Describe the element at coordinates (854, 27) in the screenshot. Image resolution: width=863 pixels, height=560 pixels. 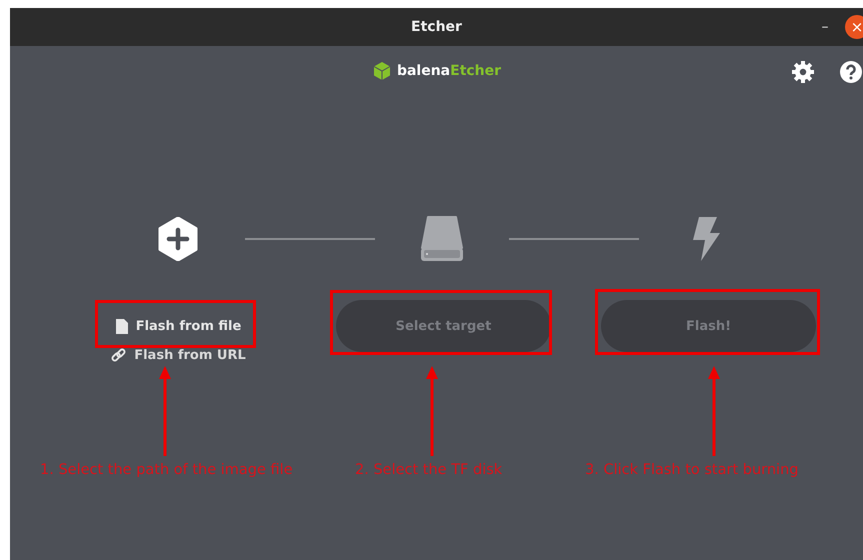
I see `close-button: ×` at that location.